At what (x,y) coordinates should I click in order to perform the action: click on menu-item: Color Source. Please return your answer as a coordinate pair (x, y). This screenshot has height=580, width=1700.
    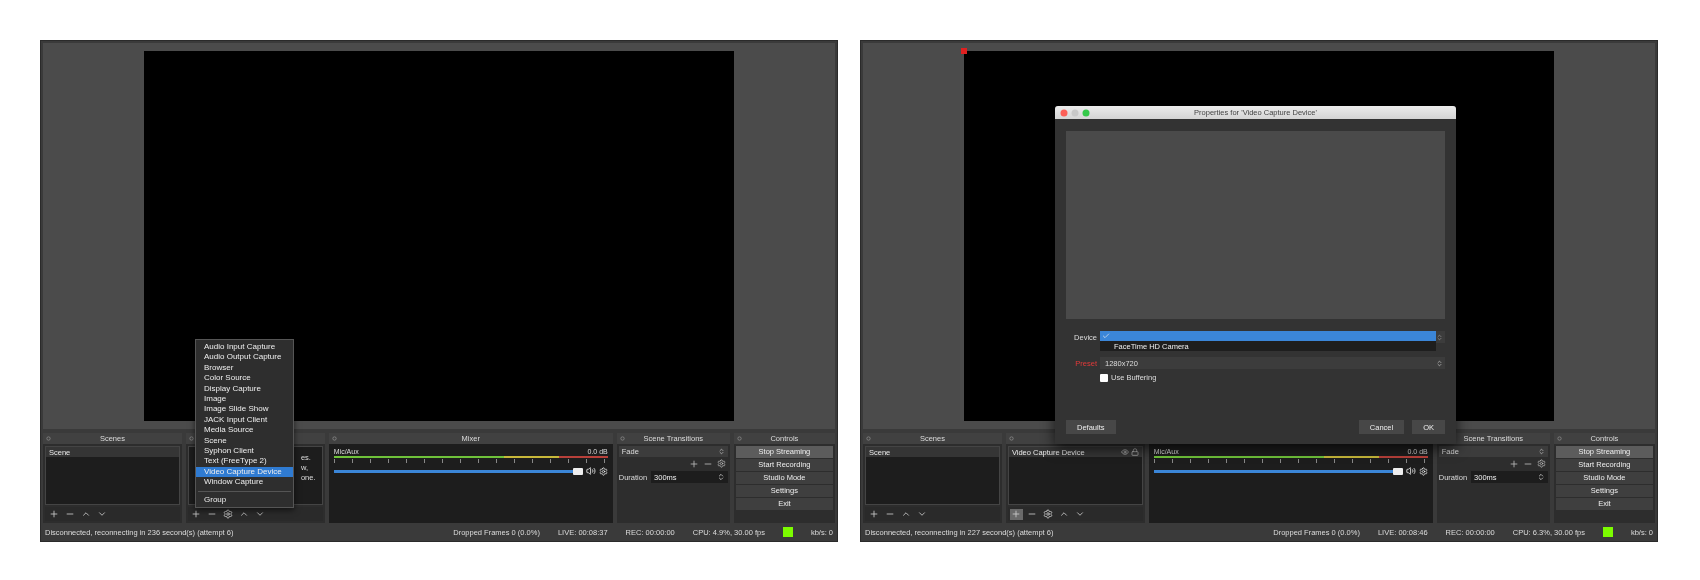
    Looking at the image, I should click on (244, 378).